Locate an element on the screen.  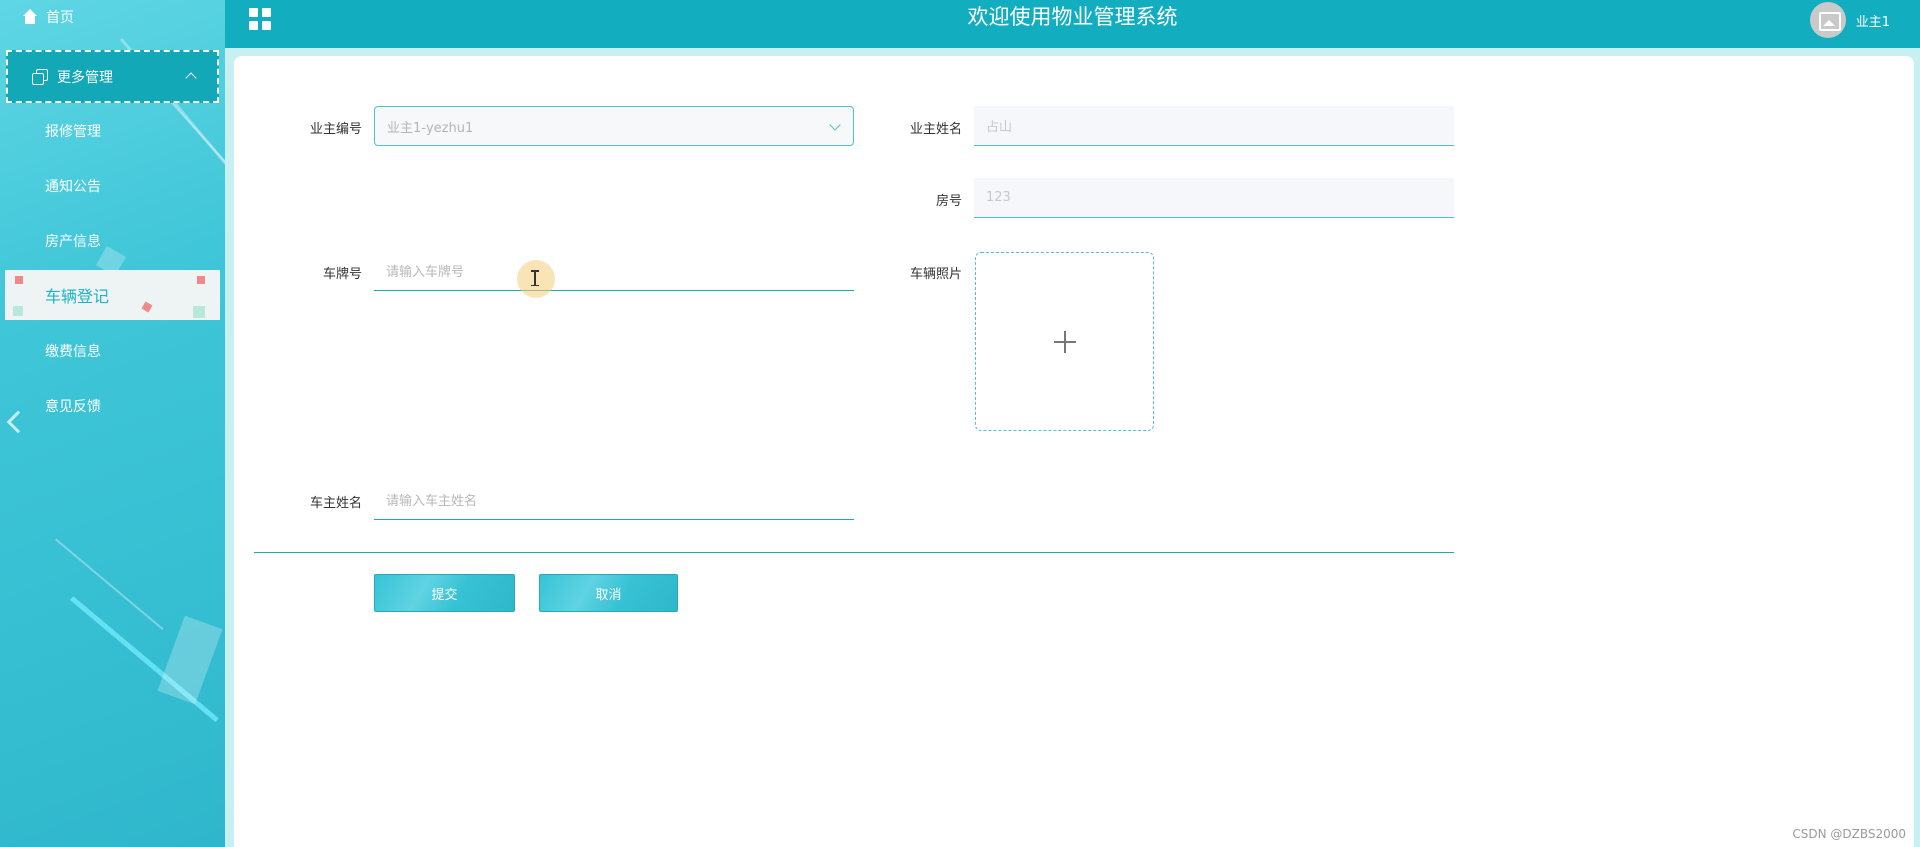
chevron-left-icon is located at coordinates (18, 422).